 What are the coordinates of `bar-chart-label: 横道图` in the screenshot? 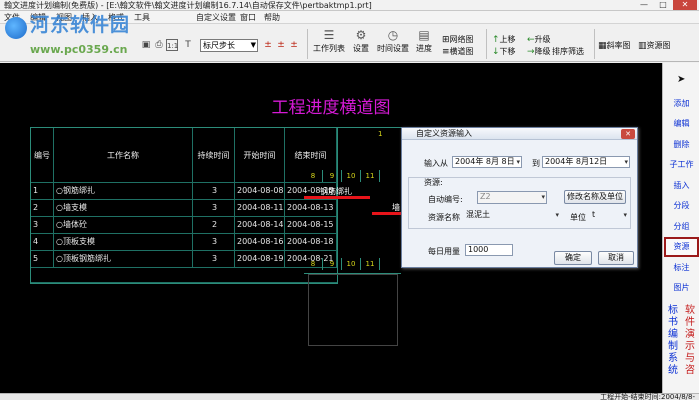 It's located at (461, 51).